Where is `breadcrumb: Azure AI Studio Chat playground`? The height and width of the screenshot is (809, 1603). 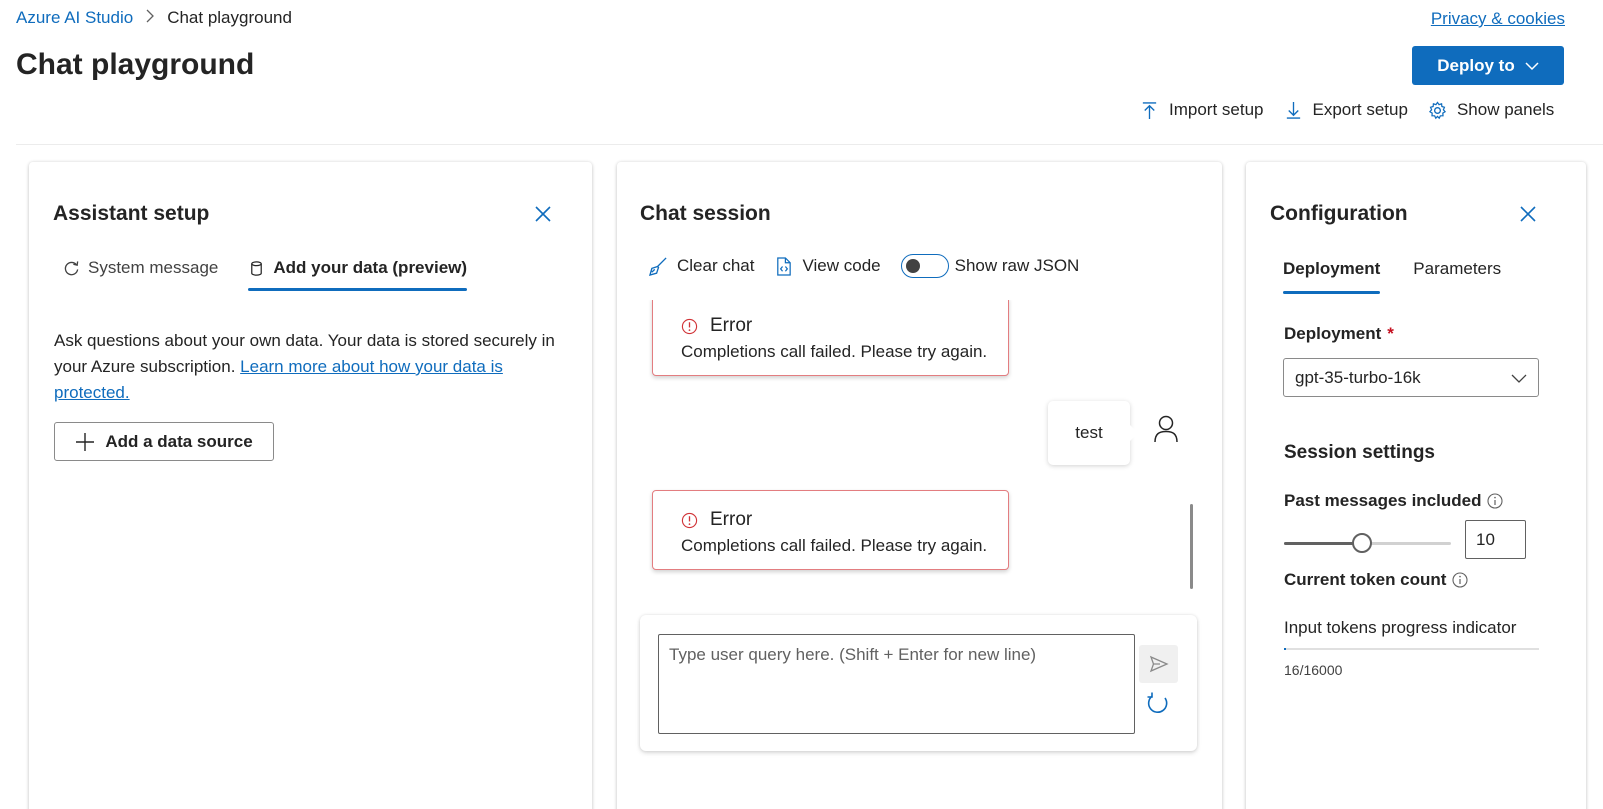 breadcrumb: Azure AI Studio Chat playground is located at coordinates (154, 18).